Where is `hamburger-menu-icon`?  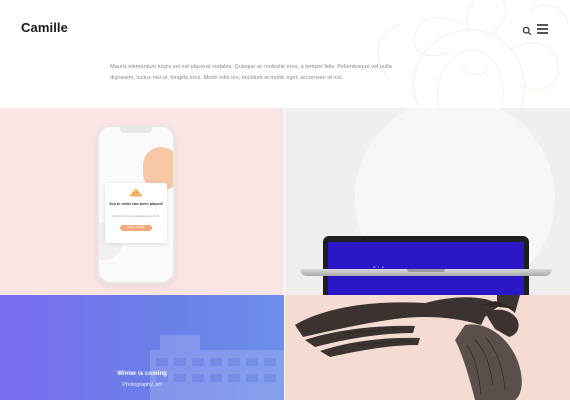 hamburger-menu-icon is located at coordinates (542, 29).